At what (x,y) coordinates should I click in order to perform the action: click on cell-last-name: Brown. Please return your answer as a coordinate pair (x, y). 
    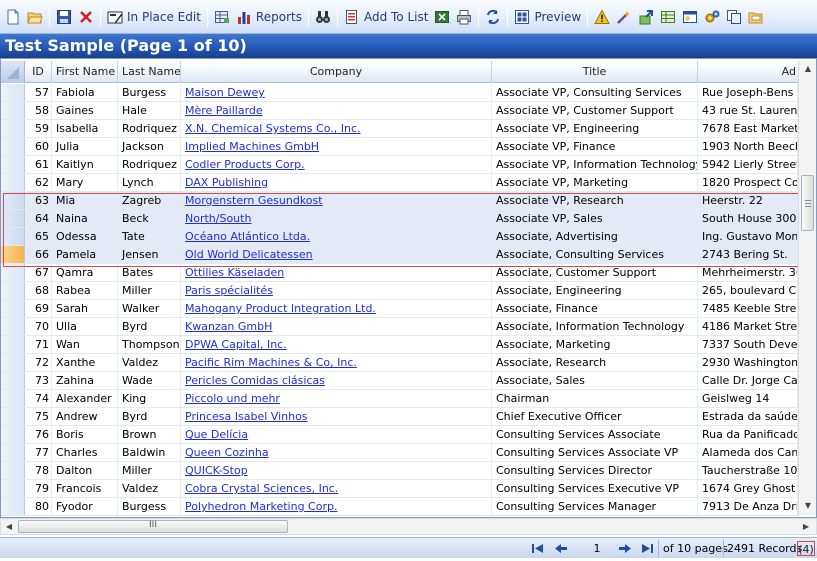
    Looking at the image, I should click on (149, 434).